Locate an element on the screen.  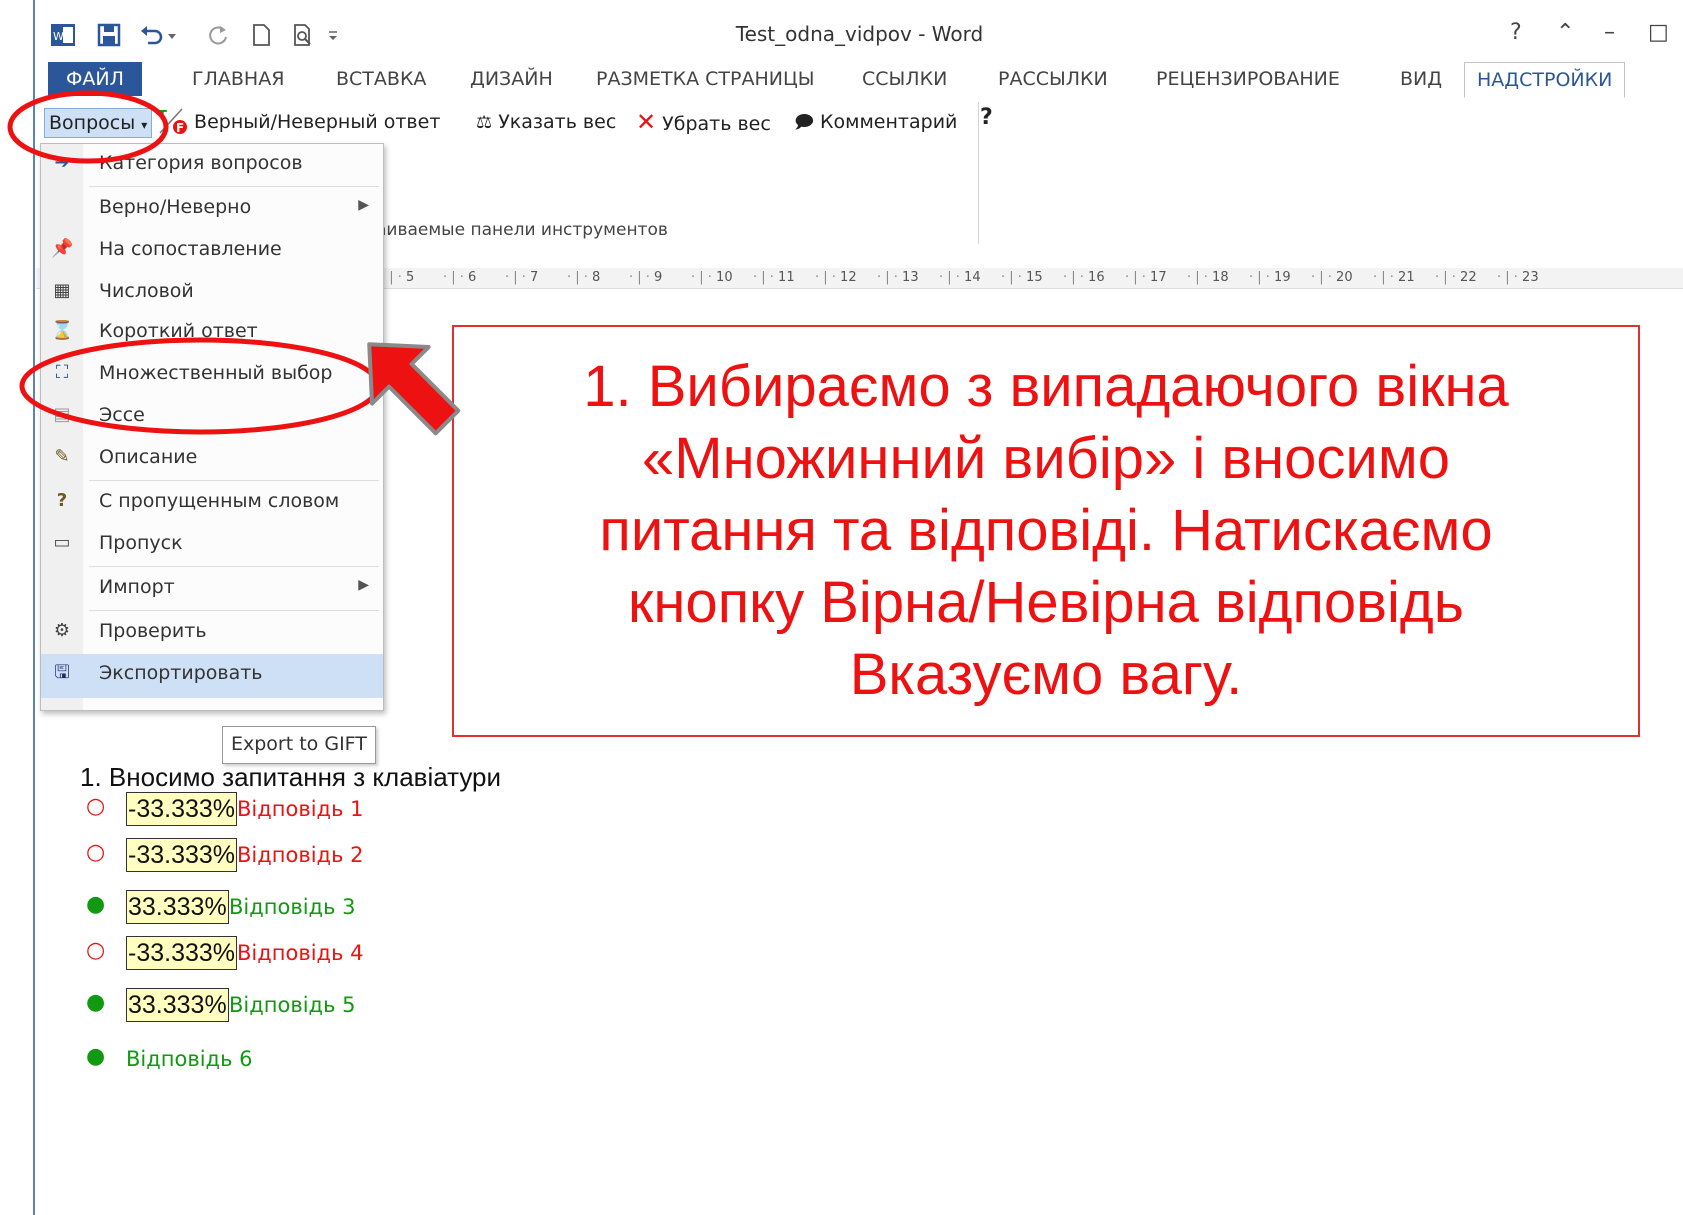
annotation-arrow is located at coordinates (414, 389).